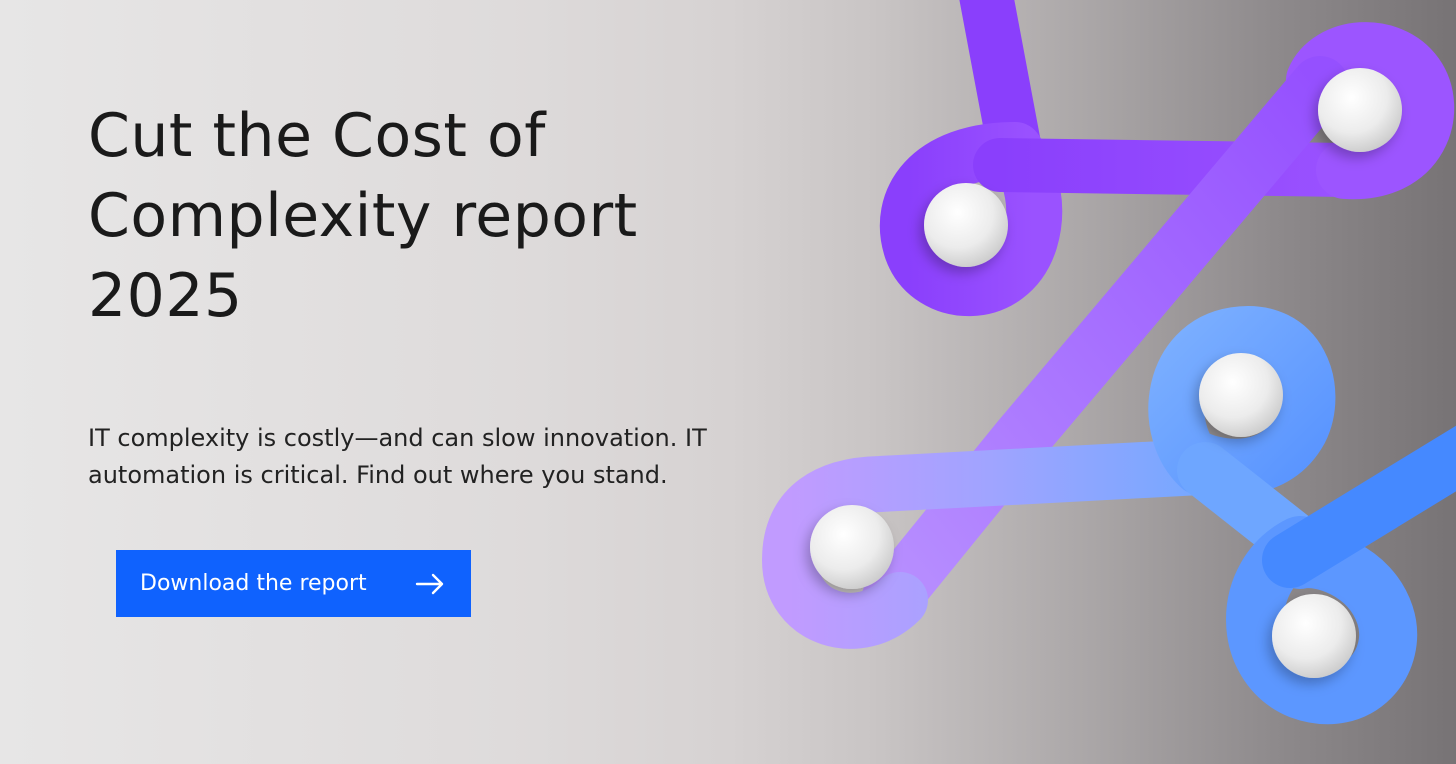  I want to click on download-report-label: Download the report, so click(253, 583).